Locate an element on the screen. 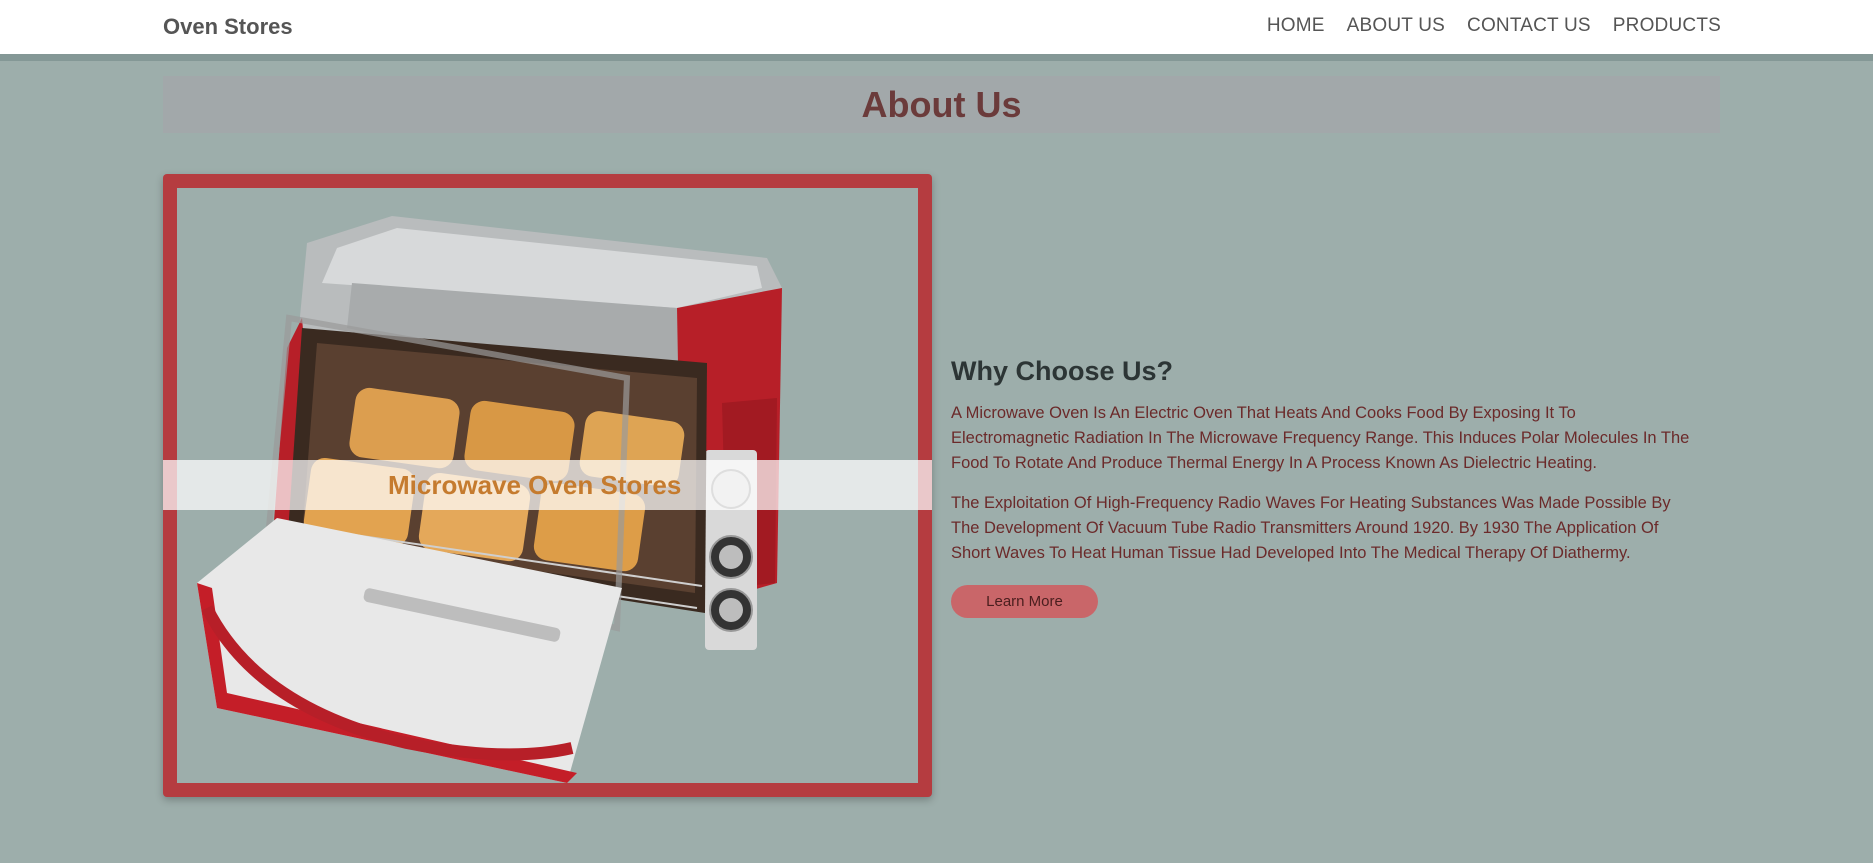 The height and width of the screenshot is (863, 1873). nav-link-products: PRODUCTS is located at coordinates (1667, 26).